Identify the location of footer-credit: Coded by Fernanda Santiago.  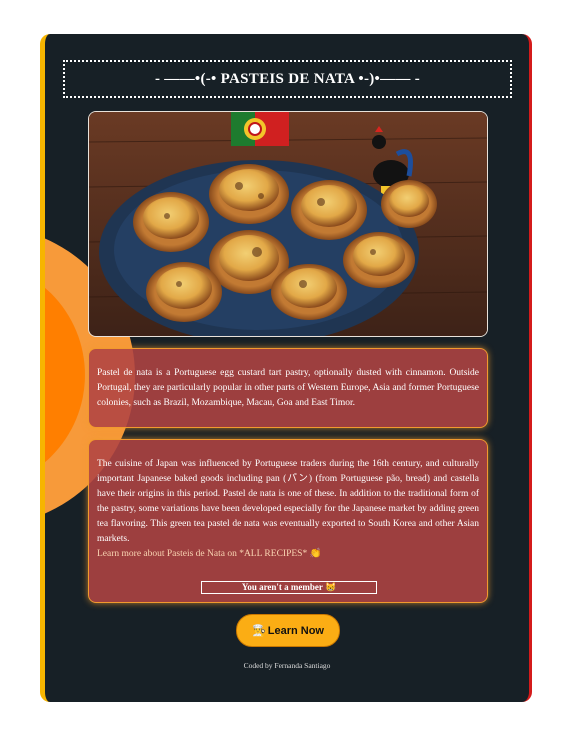
(287, 665).